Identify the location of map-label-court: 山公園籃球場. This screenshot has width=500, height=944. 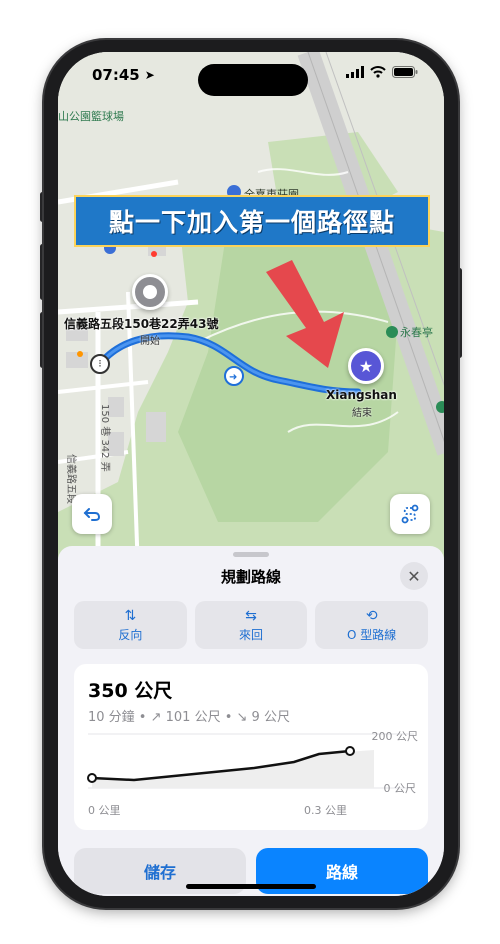
(91, 116).